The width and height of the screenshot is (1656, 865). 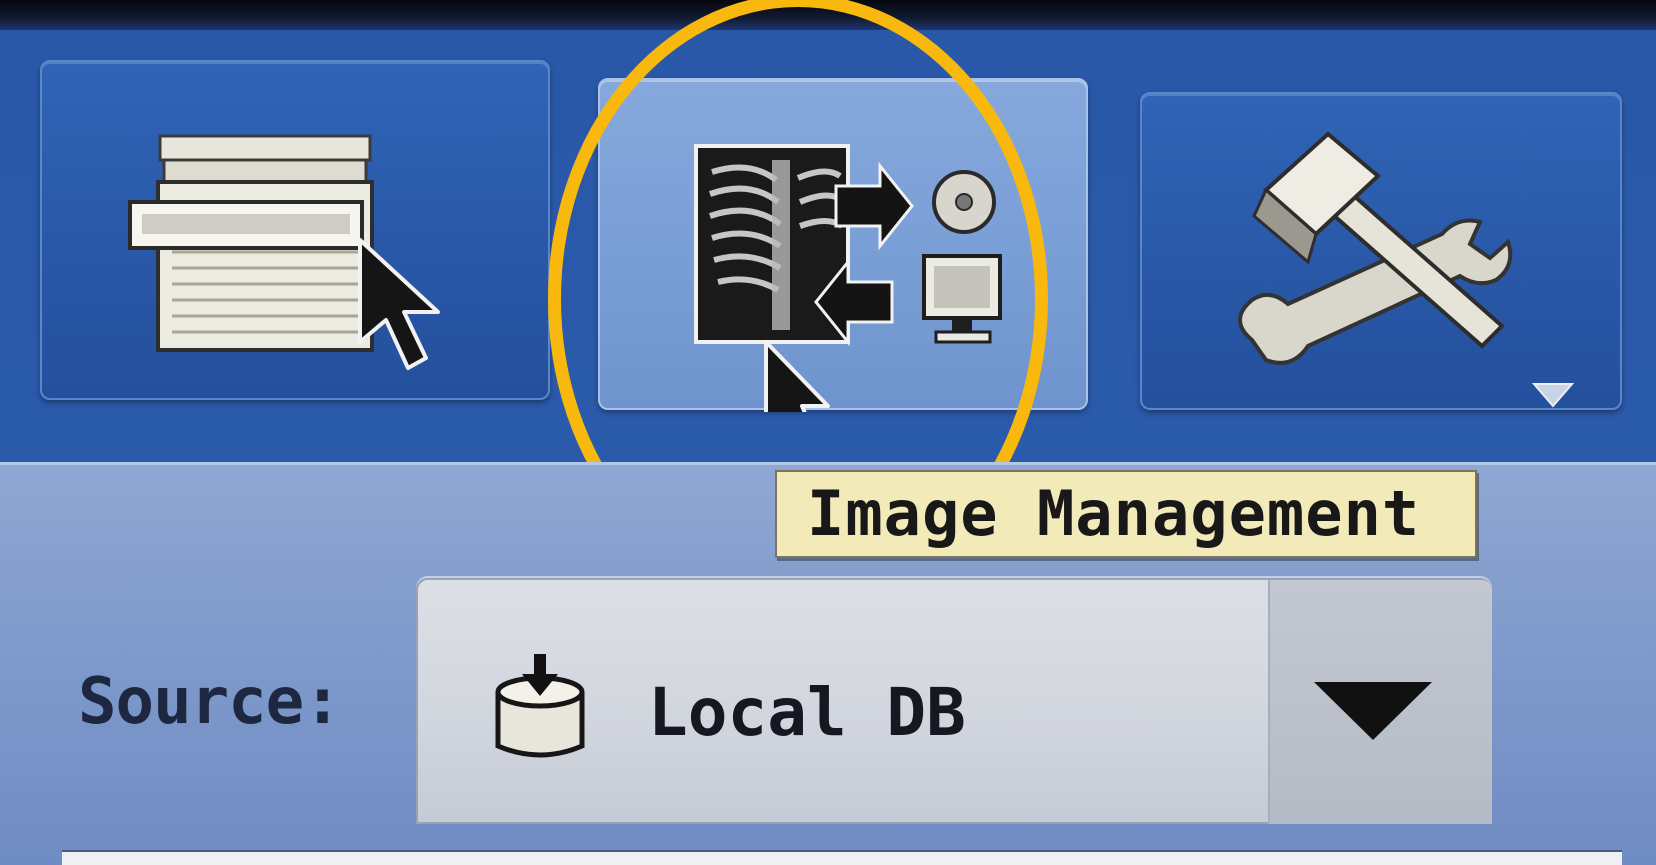 I want to click on screen-top-edge, so click(x=828, y=15).